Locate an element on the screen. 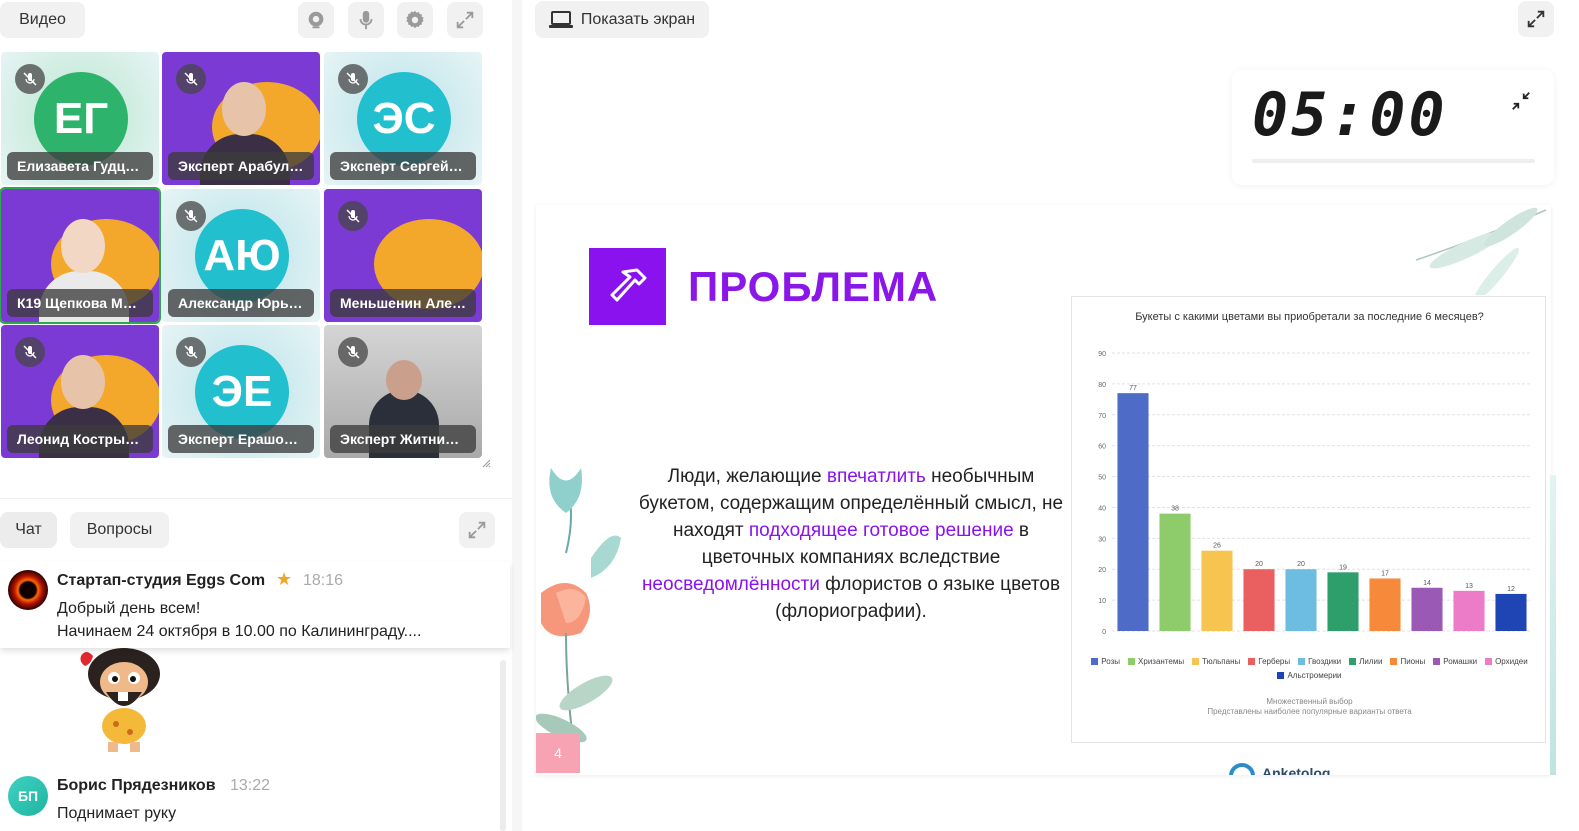 The width and height of the screenshot is (1579, 831). fullscreen-button is located at coordinates (1536, 19).